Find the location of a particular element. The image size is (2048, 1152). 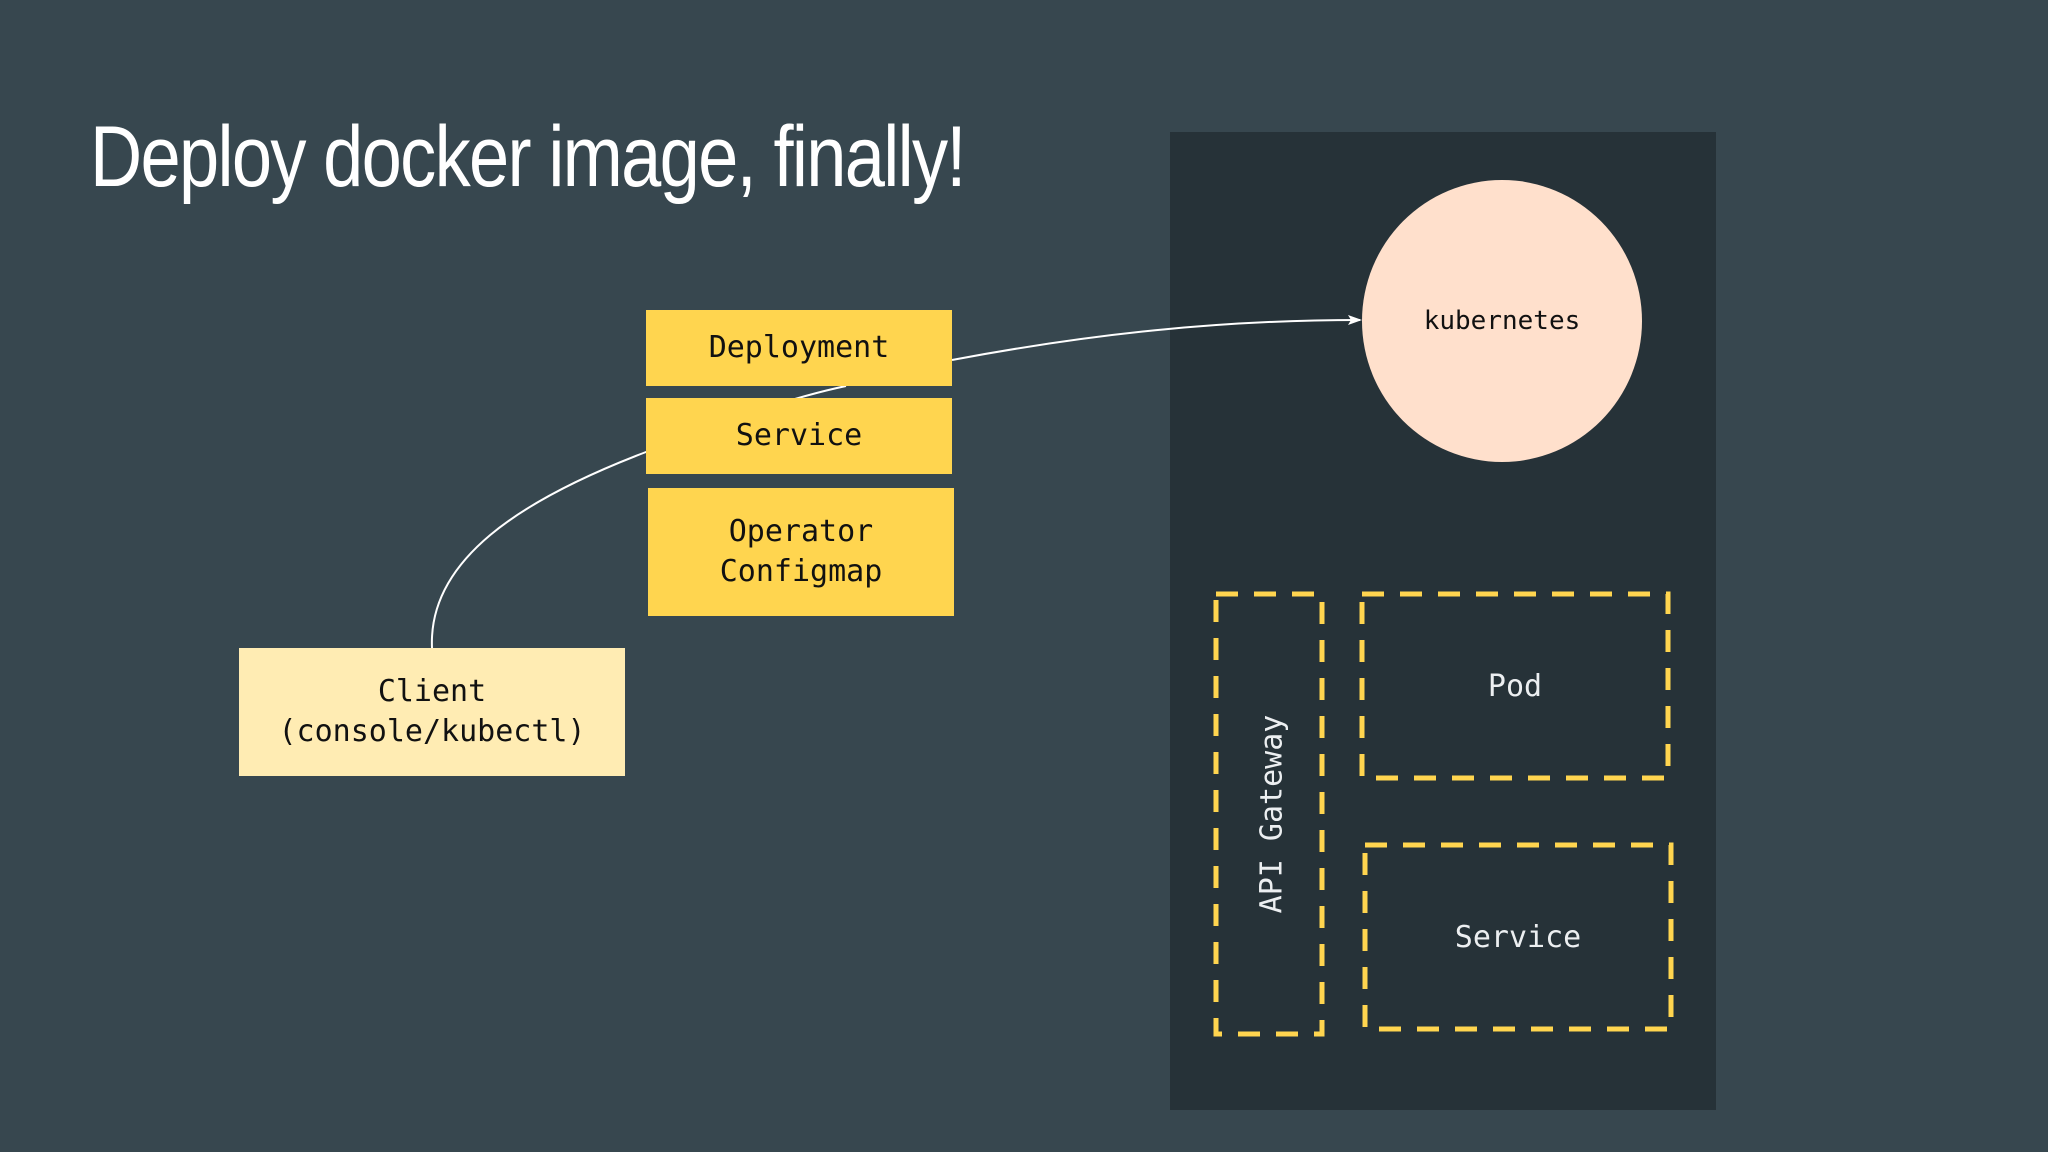

kubernetes-node: kubernetes is located at coordinates (1502, 321).